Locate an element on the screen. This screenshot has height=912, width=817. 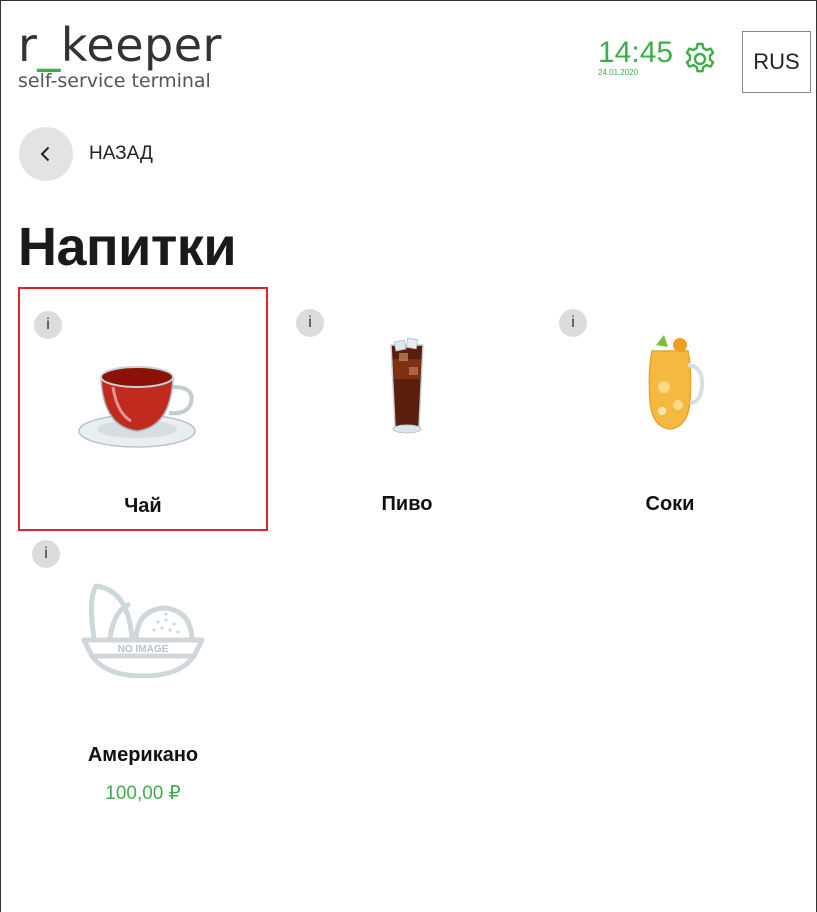
clock: 14:45 24.01.2020 is located at coordinates (635, 58).